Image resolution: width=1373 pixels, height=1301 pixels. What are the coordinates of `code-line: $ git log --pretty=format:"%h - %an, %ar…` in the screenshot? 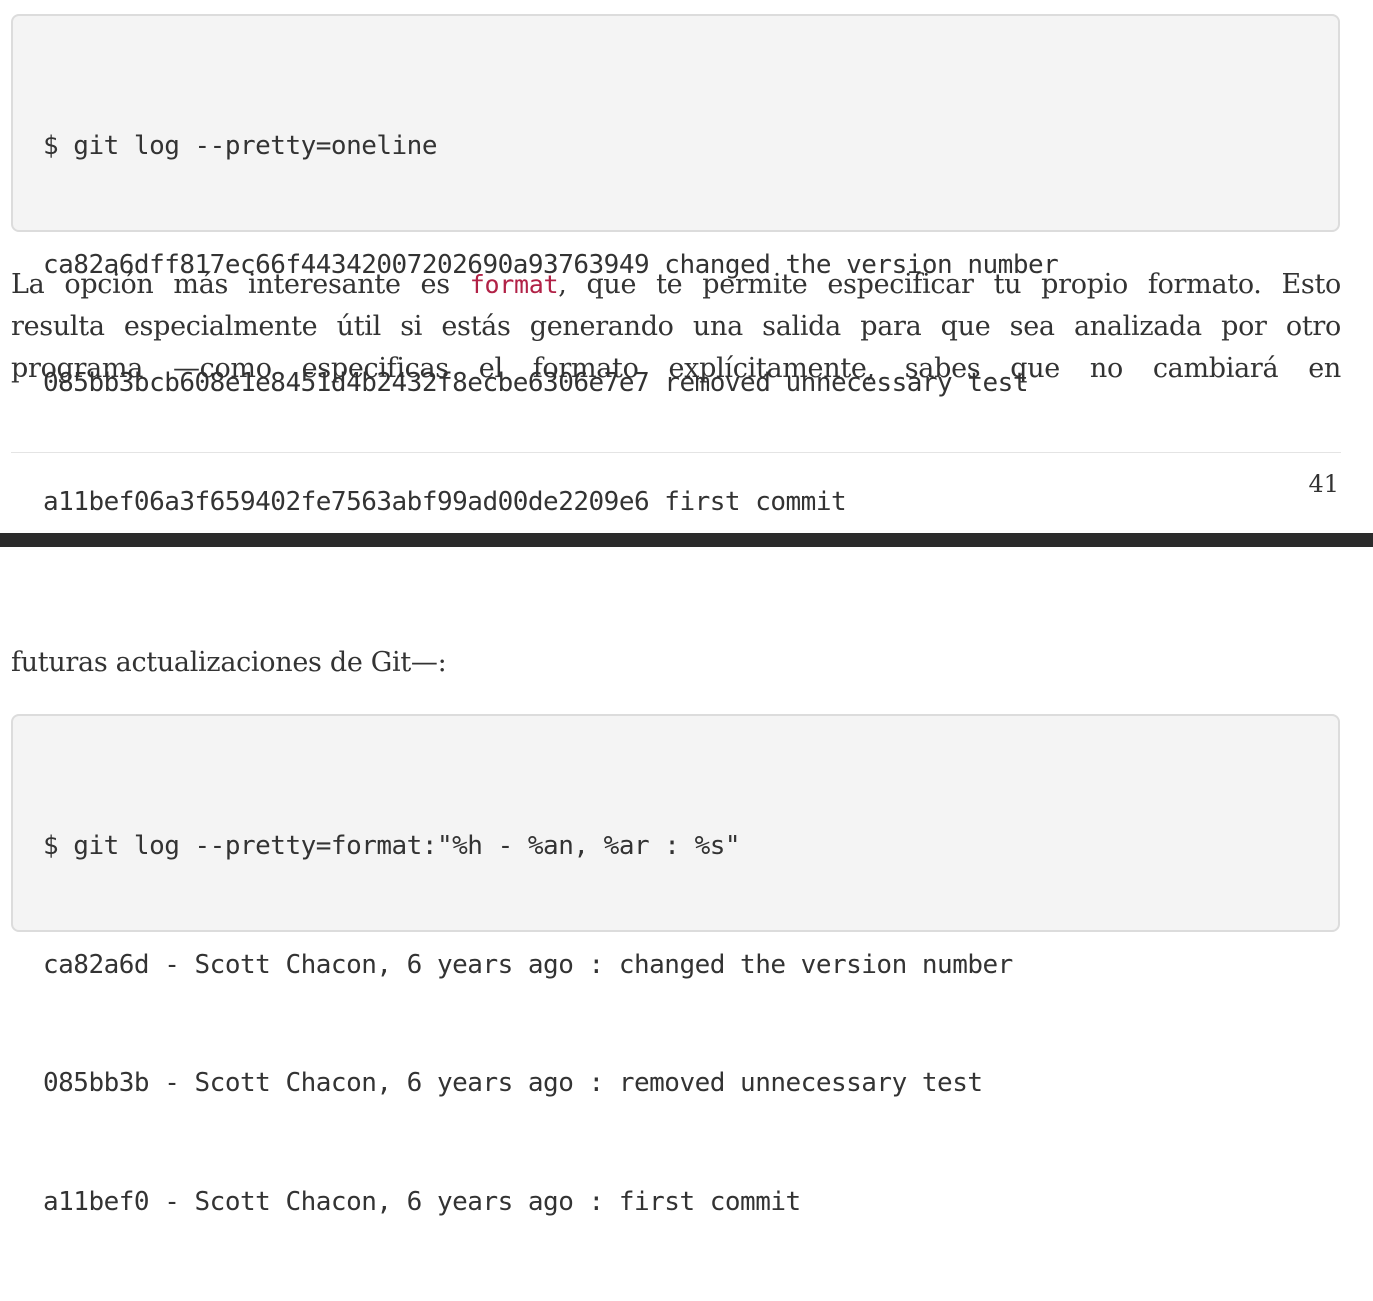 It's located at (392, 846).